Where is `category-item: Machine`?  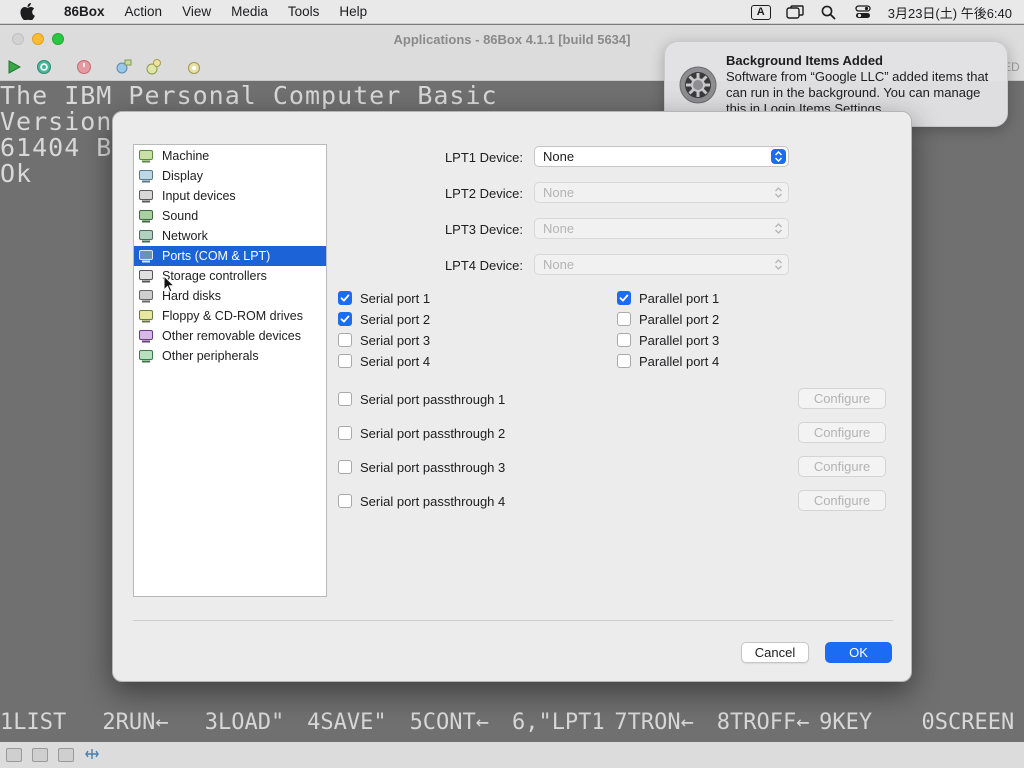
category-item: Machine is located at coordinates (230, 156).